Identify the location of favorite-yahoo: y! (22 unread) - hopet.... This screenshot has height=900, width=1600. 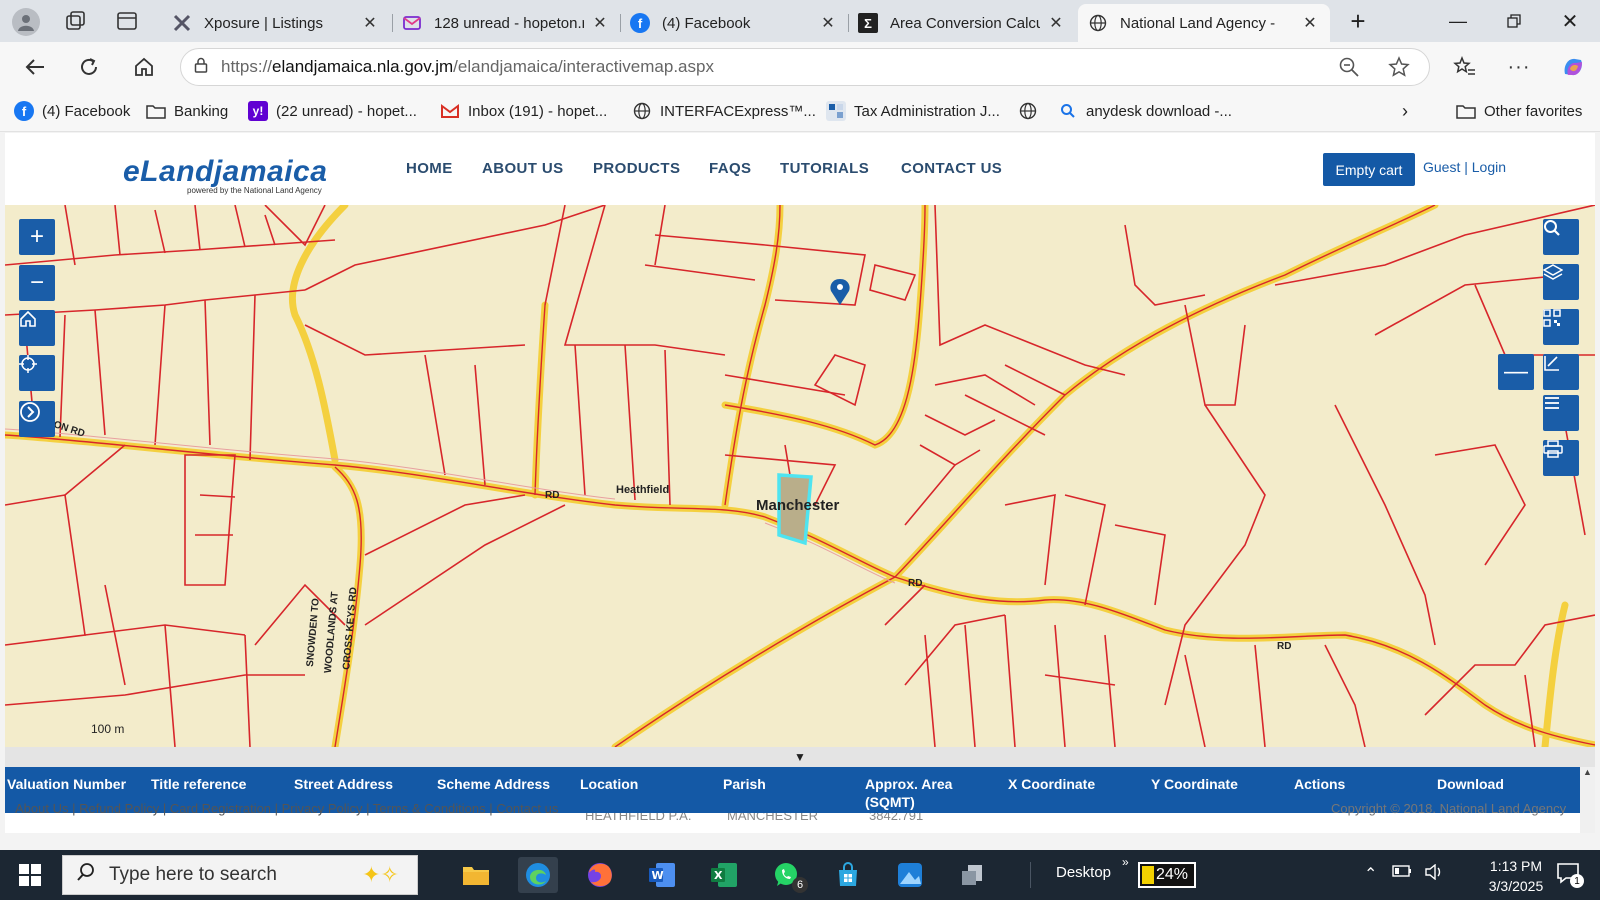
(332, 111).